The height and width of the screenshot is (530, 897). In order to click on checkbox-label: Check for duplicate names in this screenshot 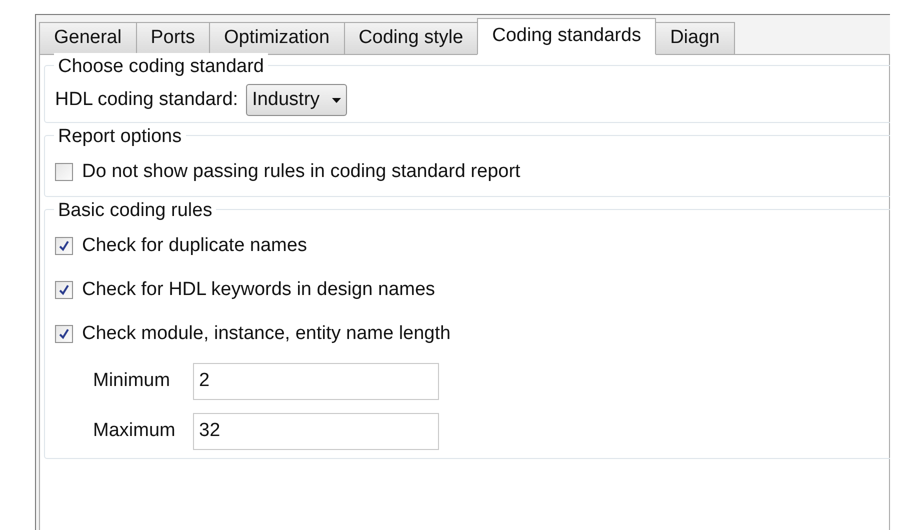, I will do `click(194, 246)`.